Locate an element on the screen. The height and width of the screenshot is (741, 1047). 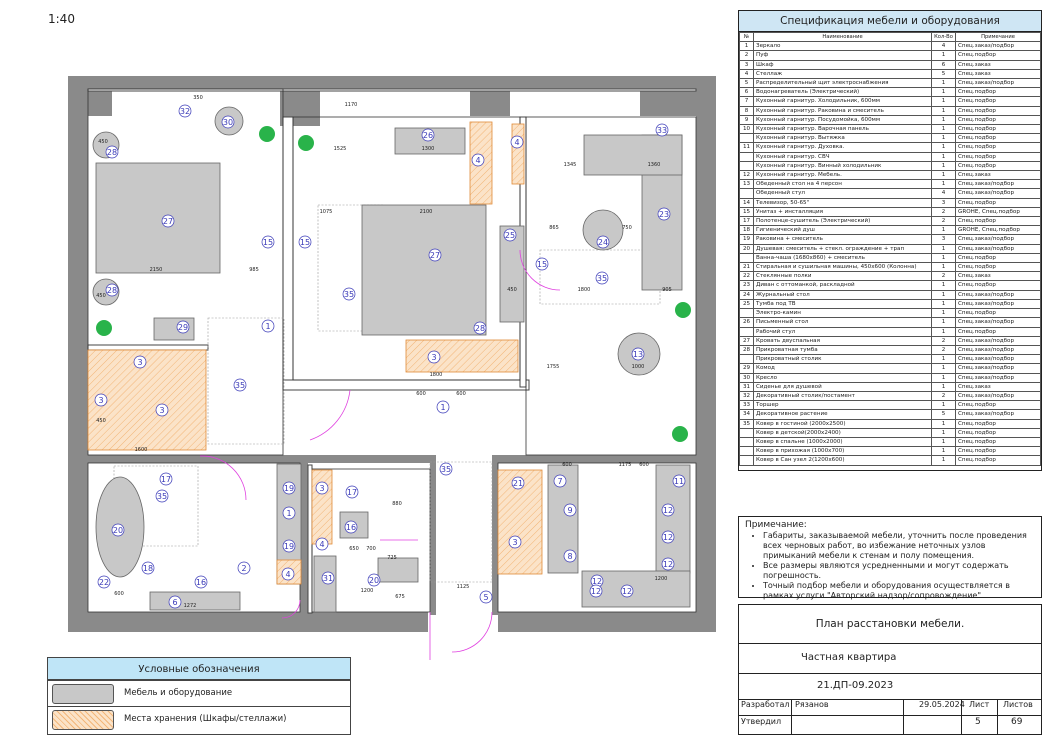
spec-cell-qty: 4 is located at coordinates (943, 46).